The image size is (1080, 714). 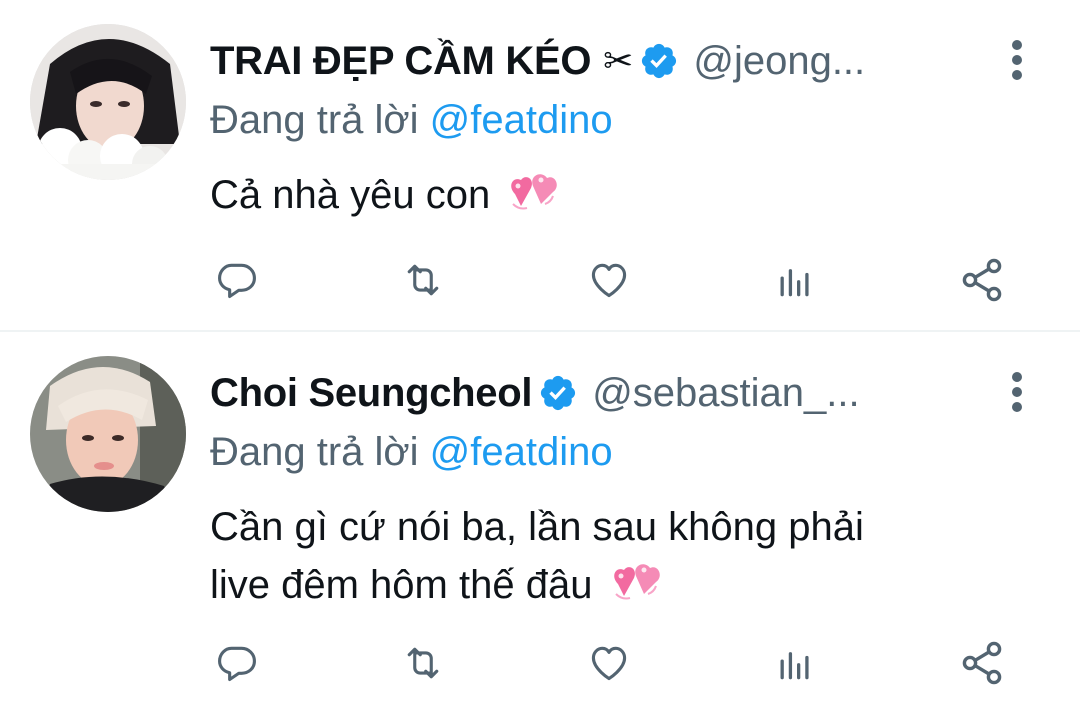 I want to click on tweet-text-line: Cần gì cứ nói ba, lần sau không phải, so click(x=537, y=527).